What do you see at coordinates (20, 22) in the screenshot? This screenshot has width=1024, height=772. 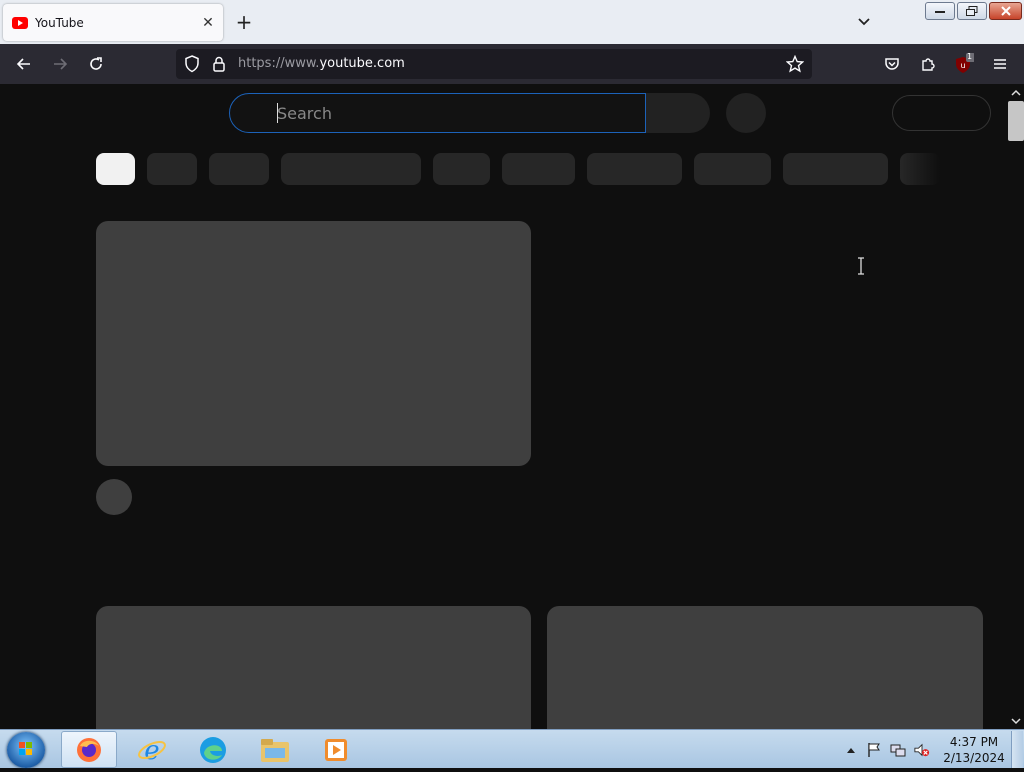 I see `youtube-favicon-icon` at bounding box center [20, 22].